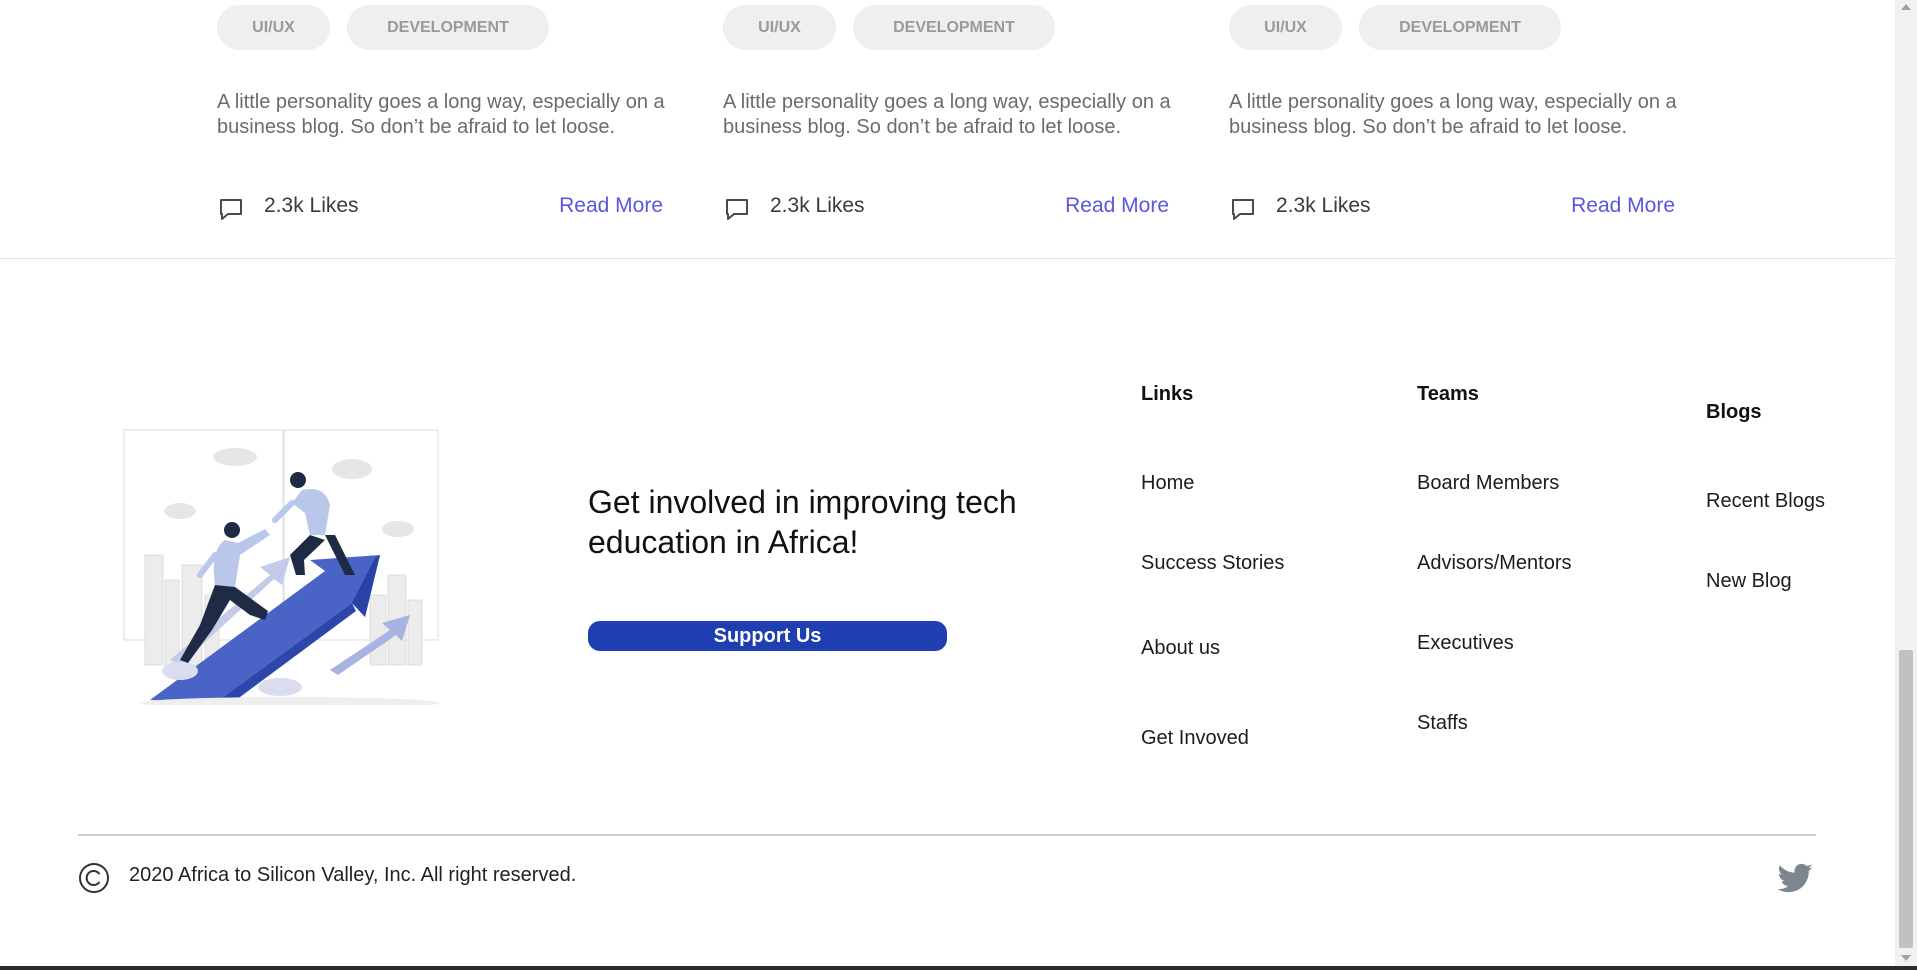 The image size is (1917, 970). What do you see at coordinates (1195, 738) in the screenshot?
I see `footer-link-get-involved: Get Invoved` at bounding box center [1195, 738].